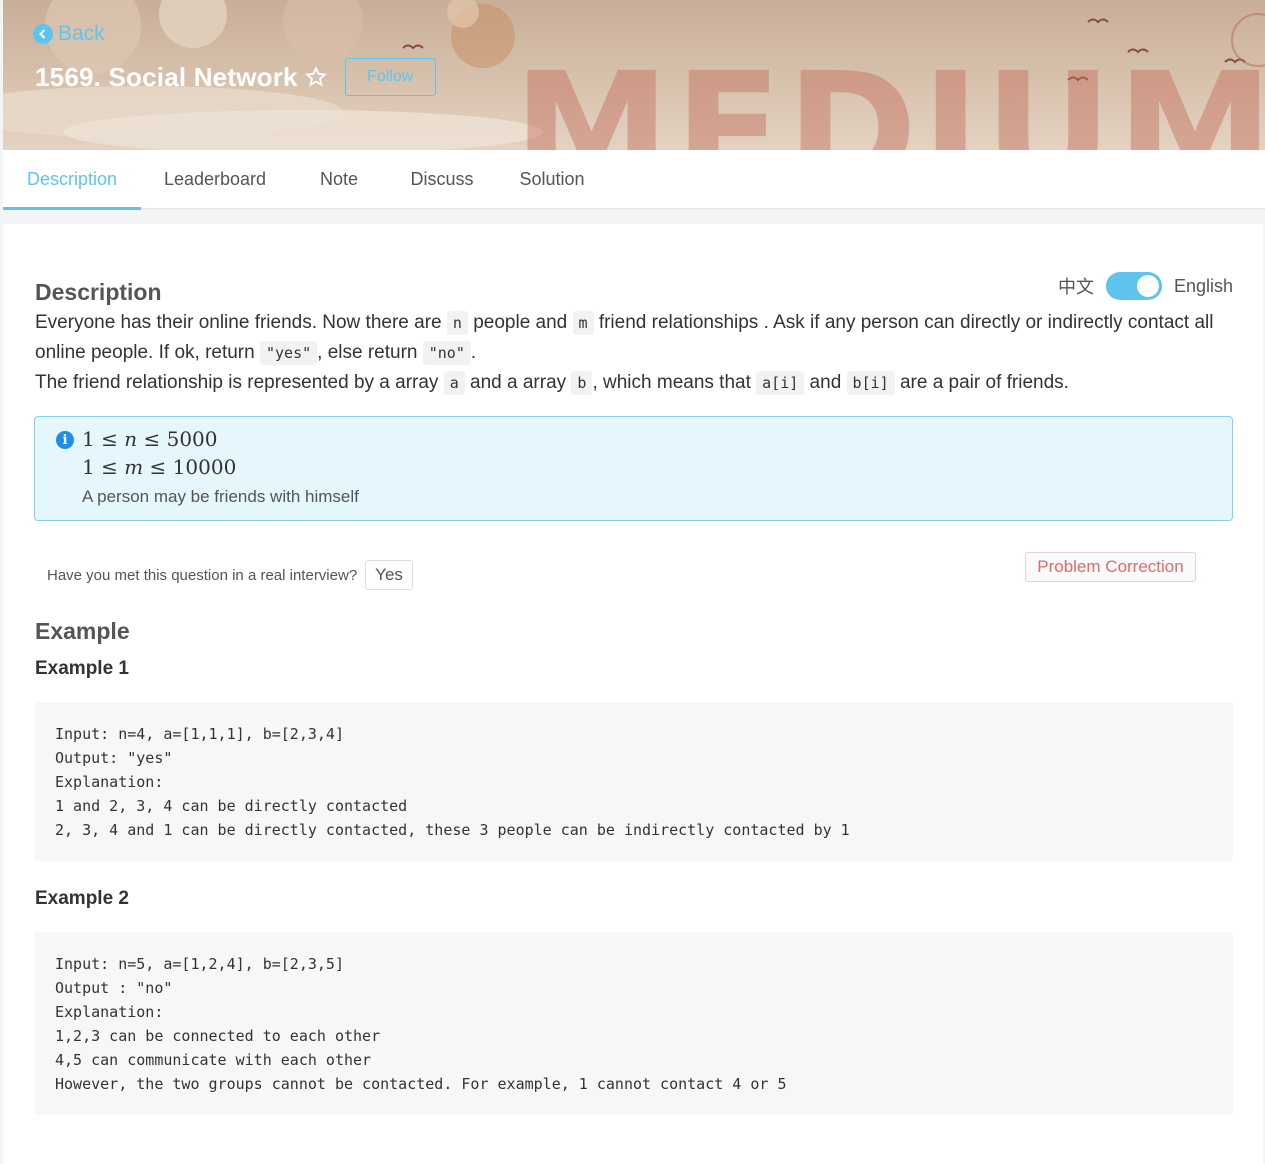 The width and height of the screenshot is (1265, 1164). Describe the element at coordinates (204, 467) in the screenshot. I see `math: 10000` at that location.